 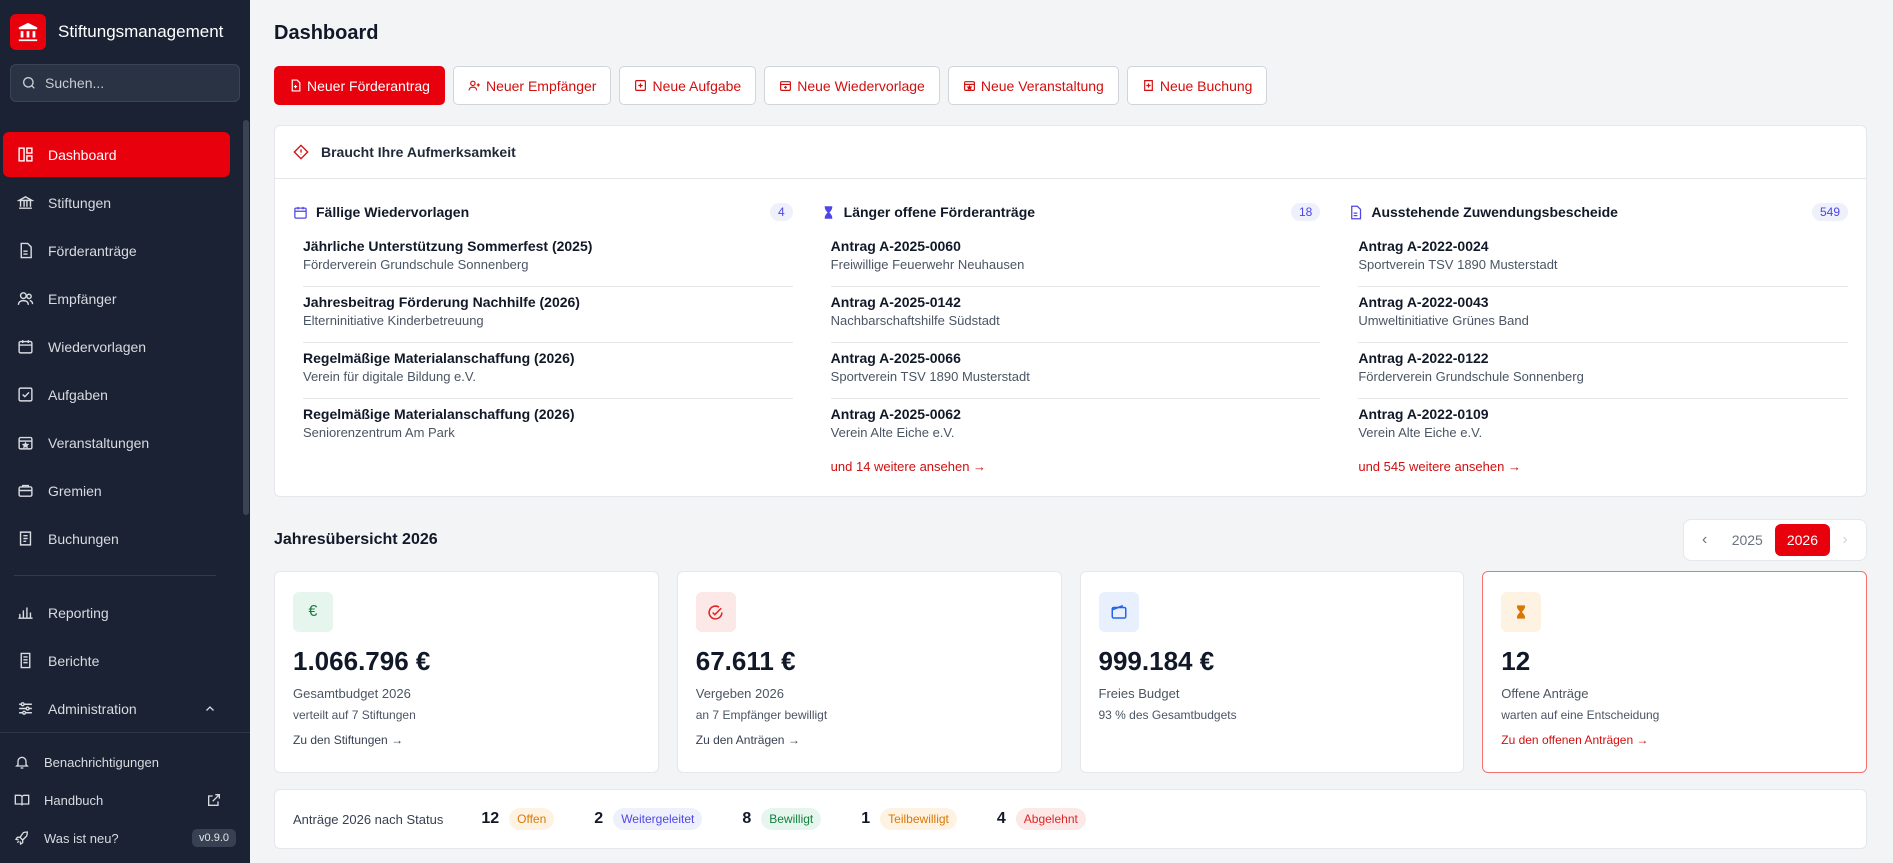 I want to click on version-badge: v0.9.0, so click(x=214, y=838).